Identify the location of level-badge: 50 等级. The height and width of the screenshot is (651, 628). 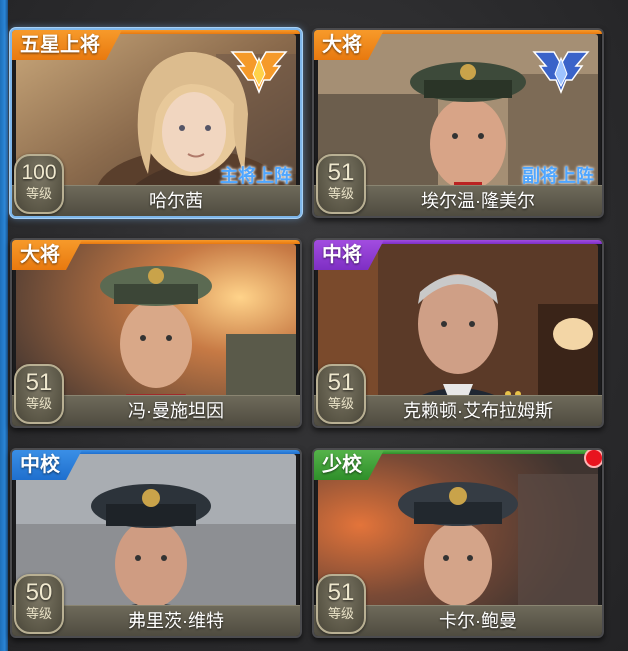
(39, 604).